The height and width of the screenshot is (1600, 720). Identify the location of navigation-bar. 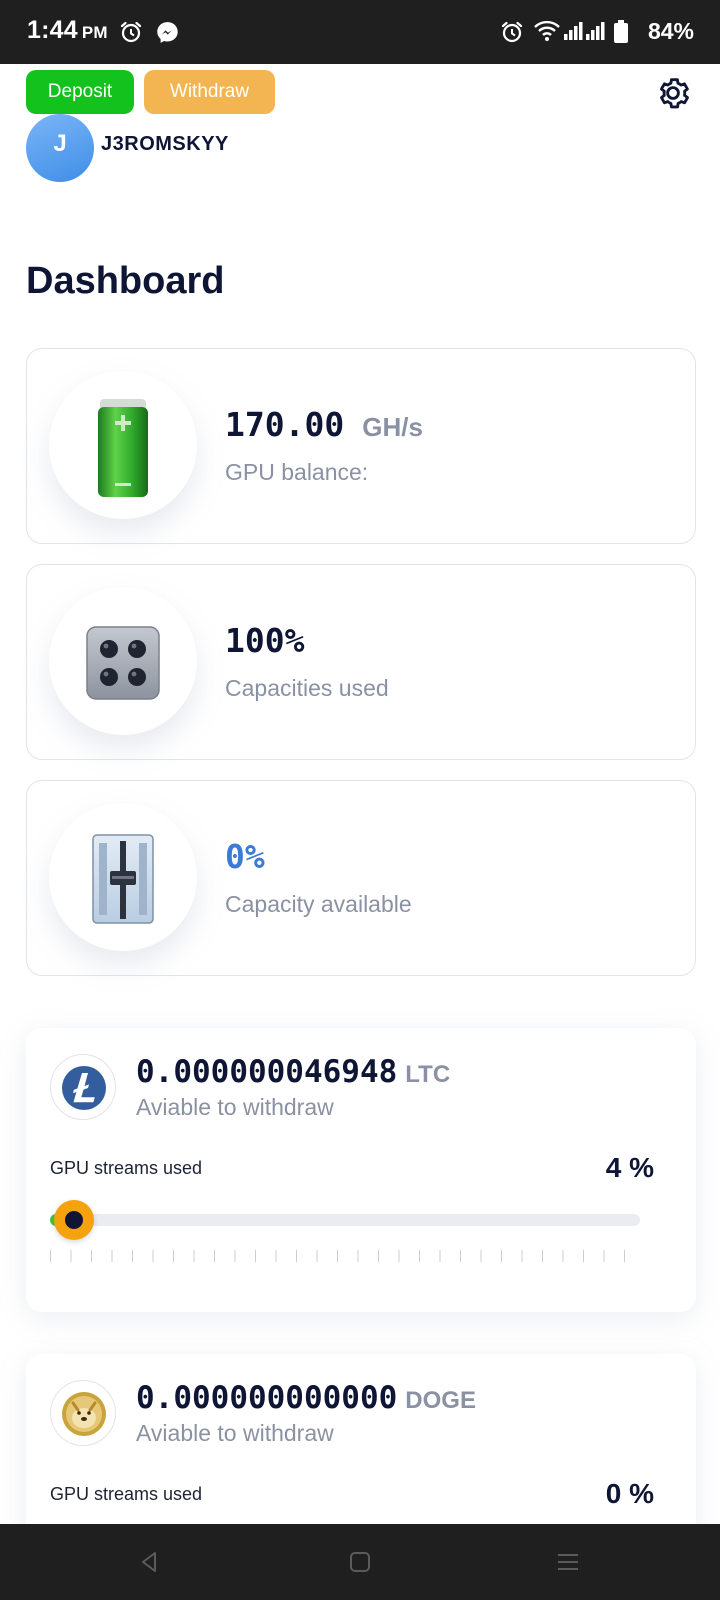
(360, 1562).